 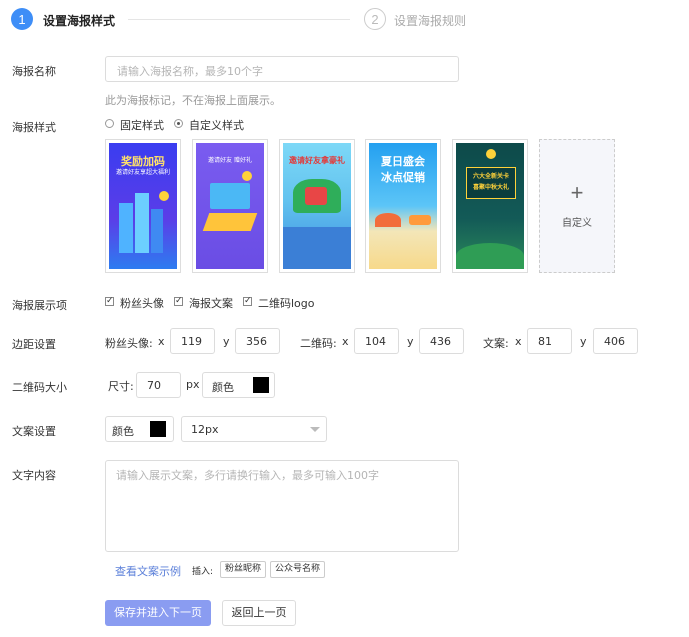 What do you see at coordinates (317, 160) in the screenshot?
I see `poster-caption: 邀请好友拿豪礼` at bounding box center [317, 160].